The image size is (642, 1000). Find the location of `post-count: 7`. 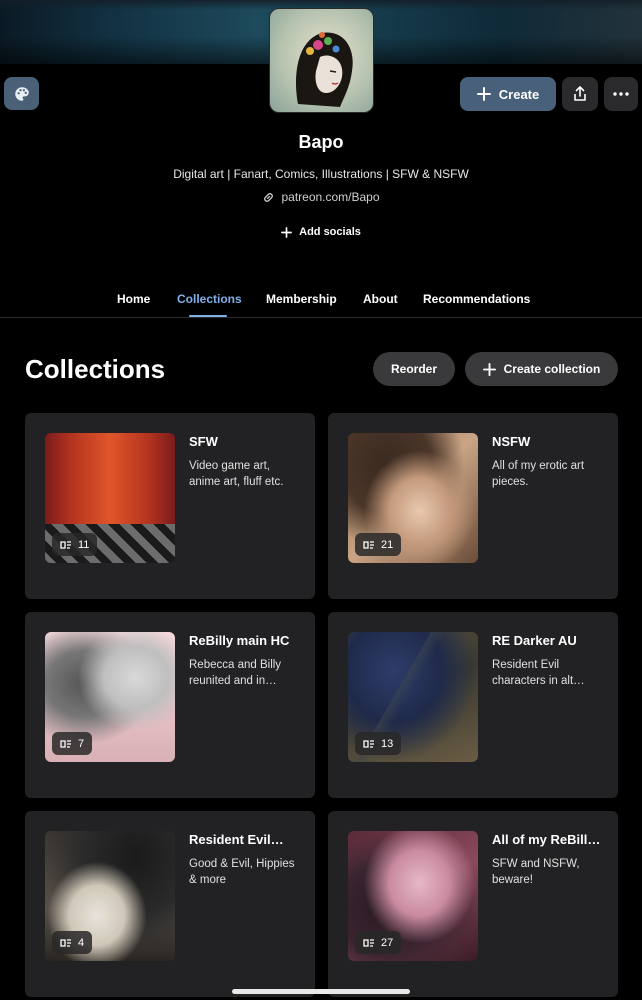

post-count: 7 is located at coordinates (81, 743).